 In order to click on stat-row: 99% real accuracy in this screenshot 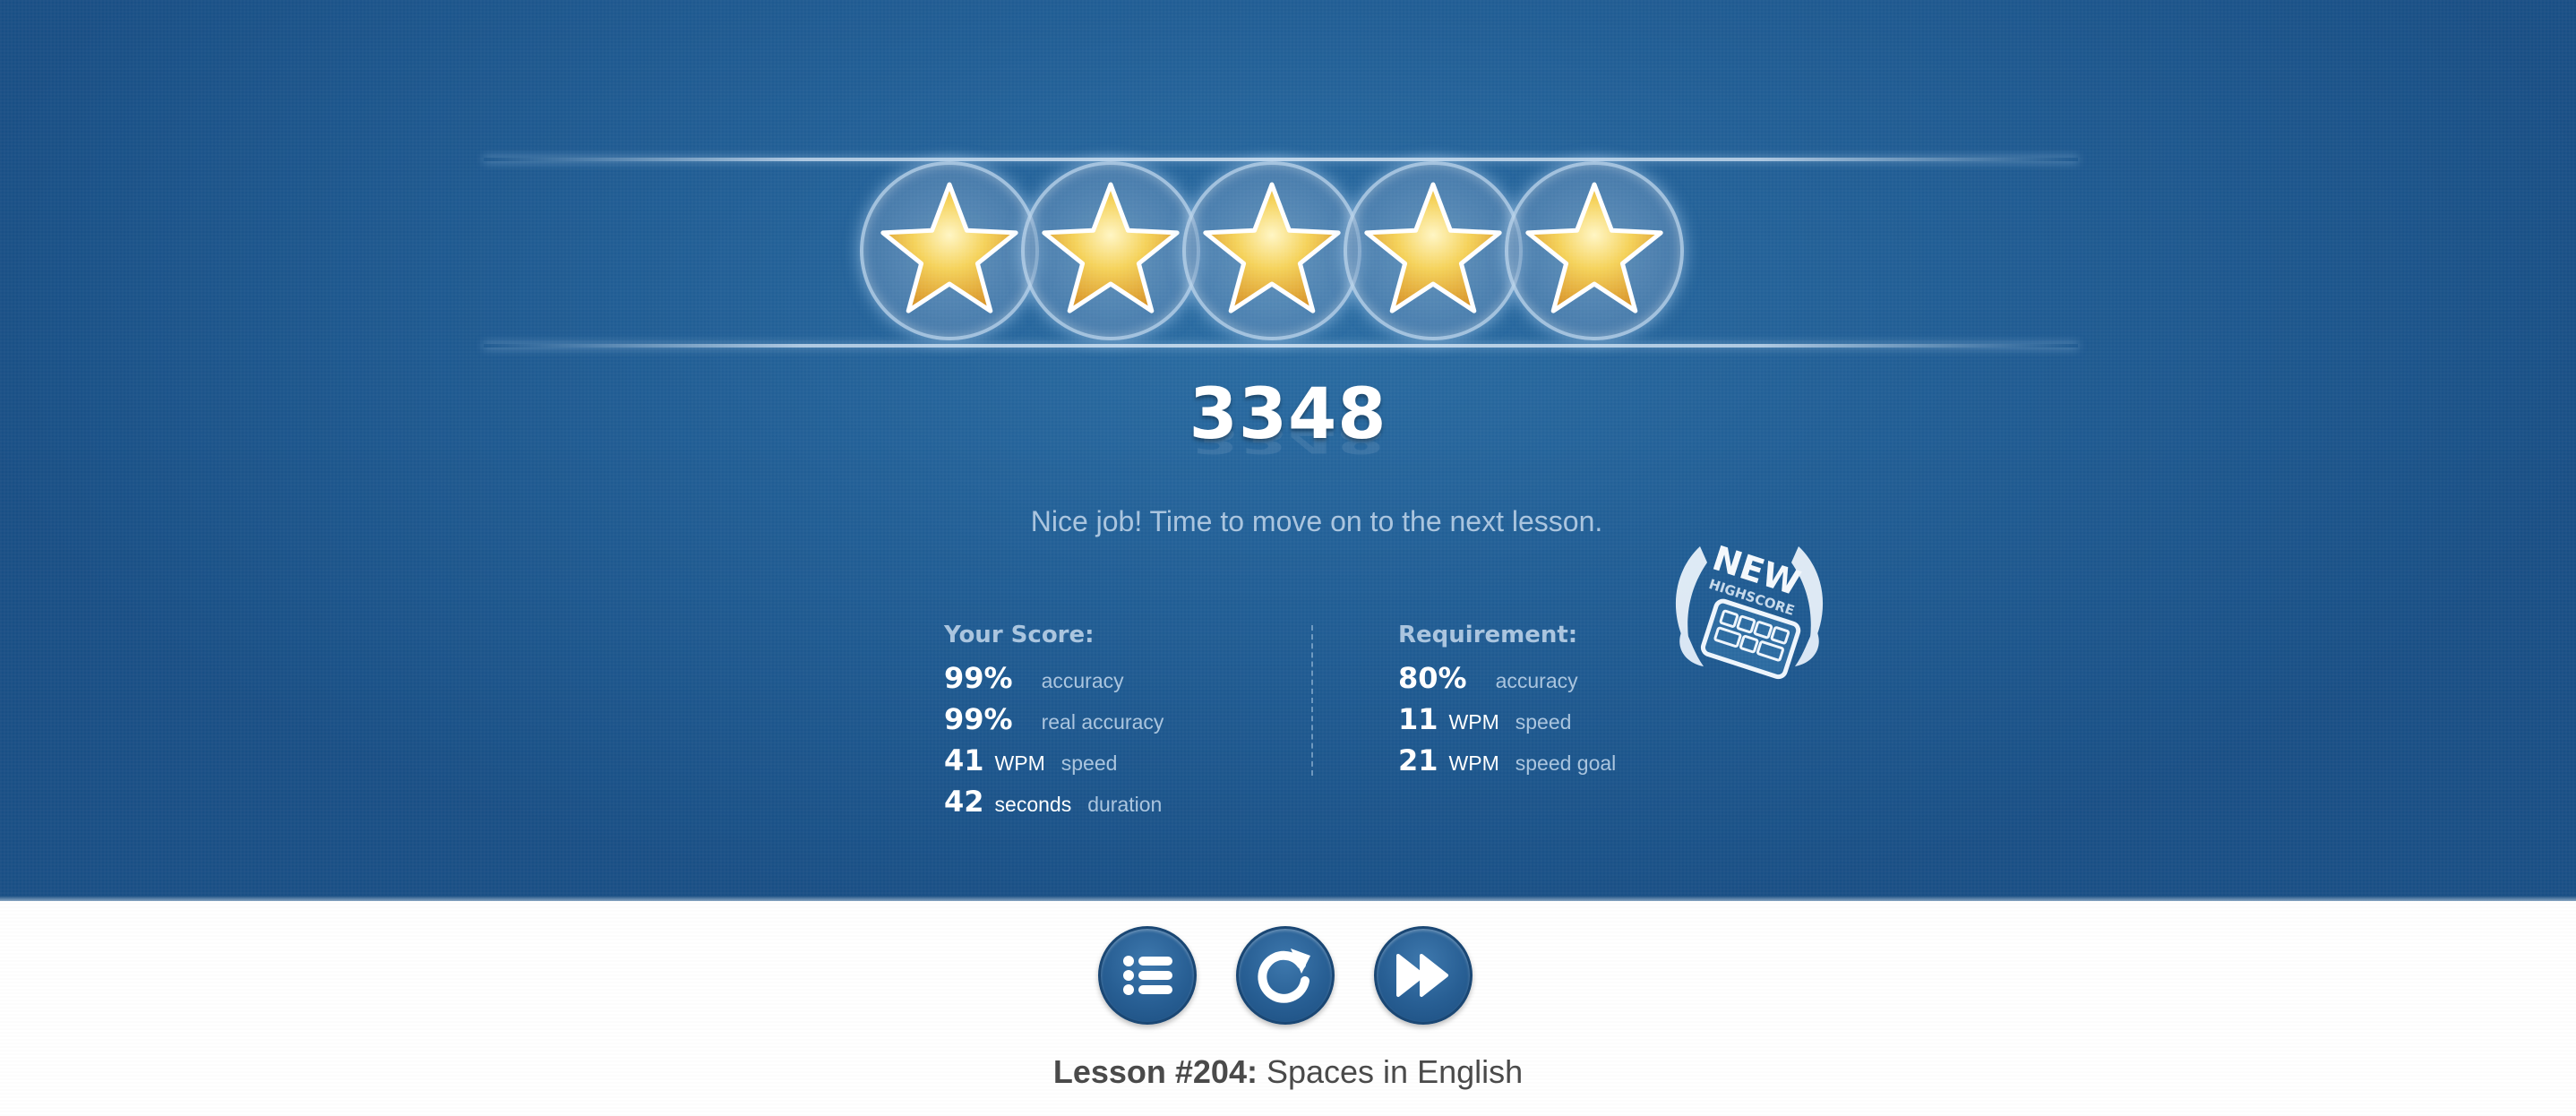, I will do `click(1150, 719)`.